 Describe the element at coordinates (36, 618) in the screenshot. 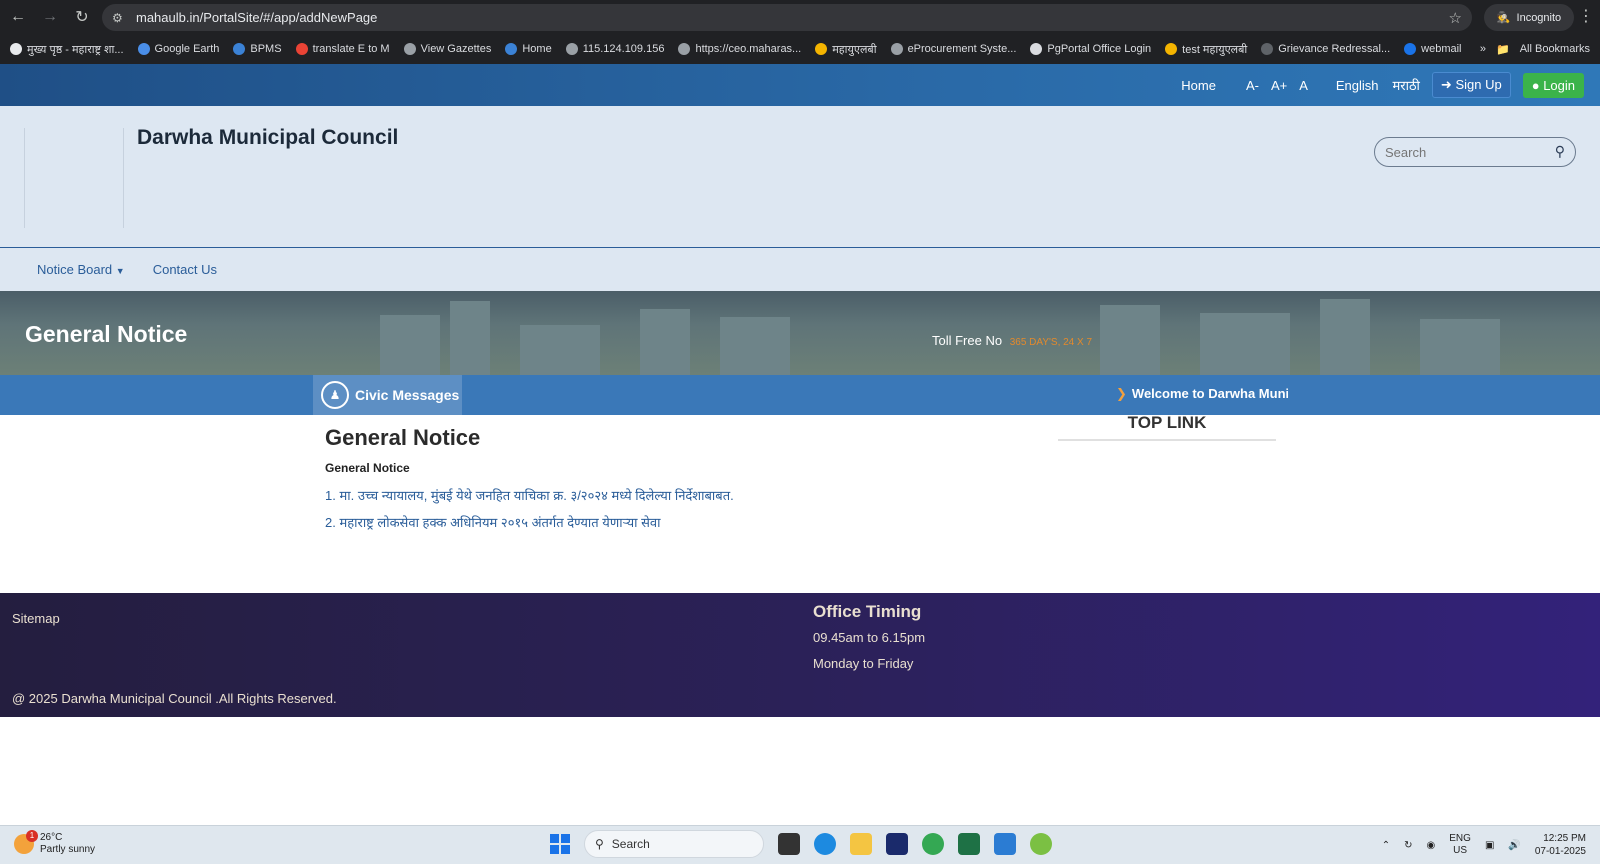

I see `sitemap-link: Sitemap` at that location.